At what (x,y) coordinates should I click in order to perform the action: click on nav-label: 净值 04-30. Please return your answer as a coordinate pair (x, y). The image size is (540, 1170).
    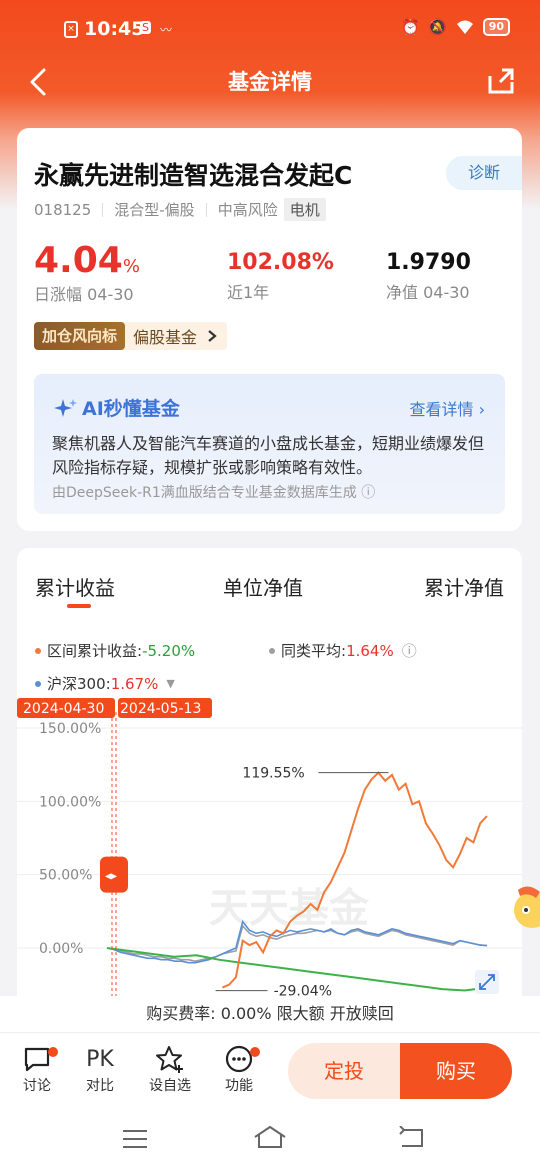
    Looking at the image, I should click on (428, 292).